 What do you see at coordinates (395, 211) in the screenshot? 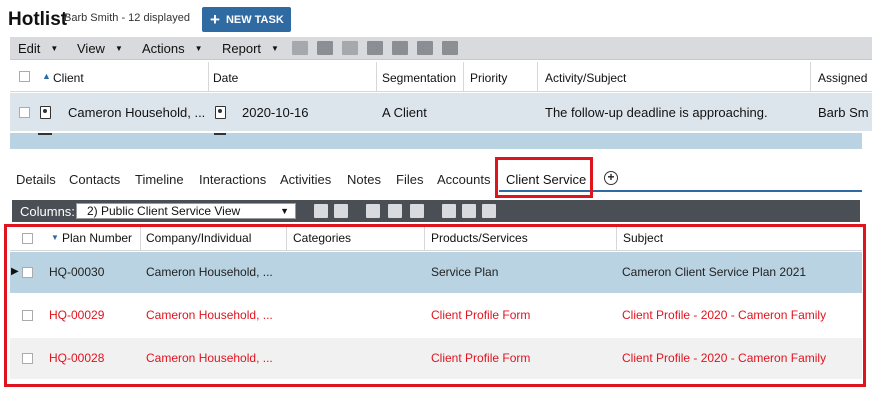
I see `edit-all-icon` at bounding box center [395, 211].